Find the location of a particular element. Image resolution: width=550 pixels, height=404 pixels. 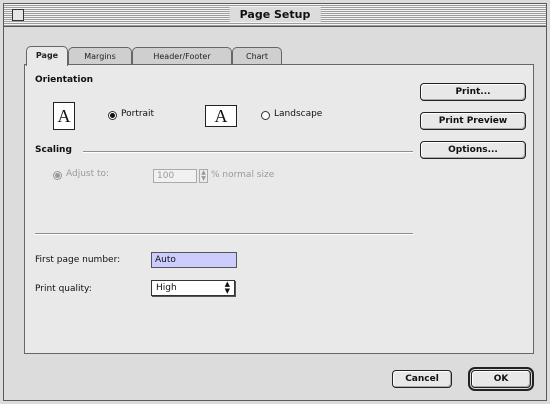

portrait-label: Portrait is located at coordinates (137, 114).